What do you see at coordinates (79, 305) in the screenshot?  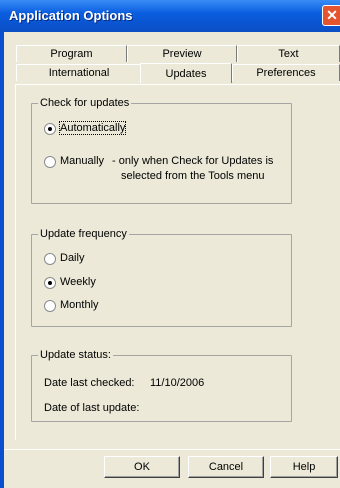 I see `monthly-label: Monthly` at bounding box center [79, 305].